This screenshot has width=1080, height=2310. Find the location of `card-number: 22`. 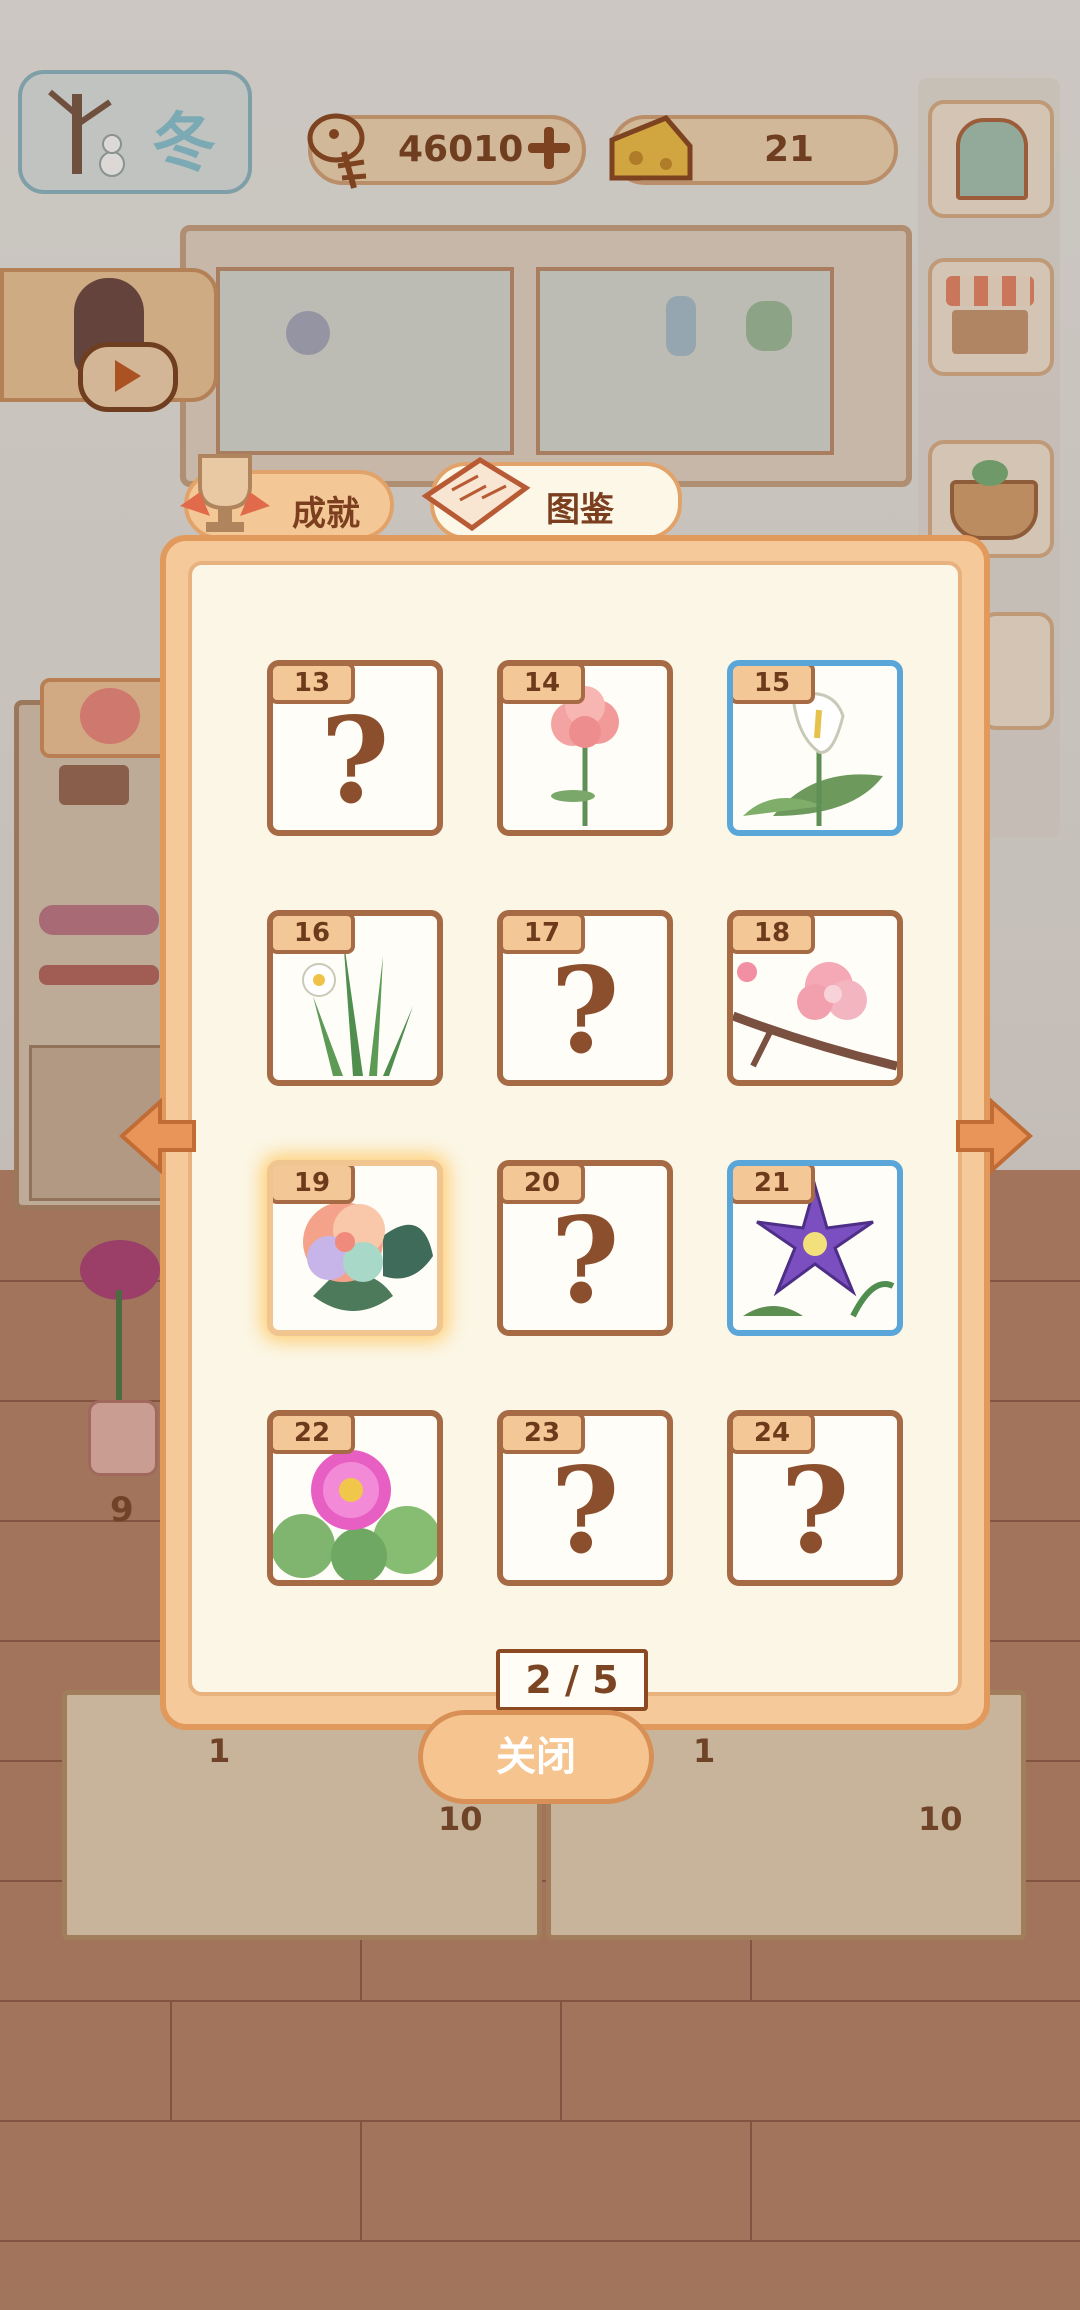

card-number: 22 is located at coordinates (314, 1435).